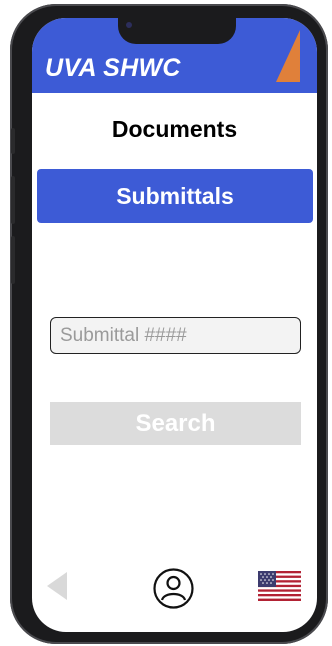  What do you see at coordinates (288, 56) in the screenshot?
I see `orange-triangle-logo-icon` at bounding box center [288, 56].